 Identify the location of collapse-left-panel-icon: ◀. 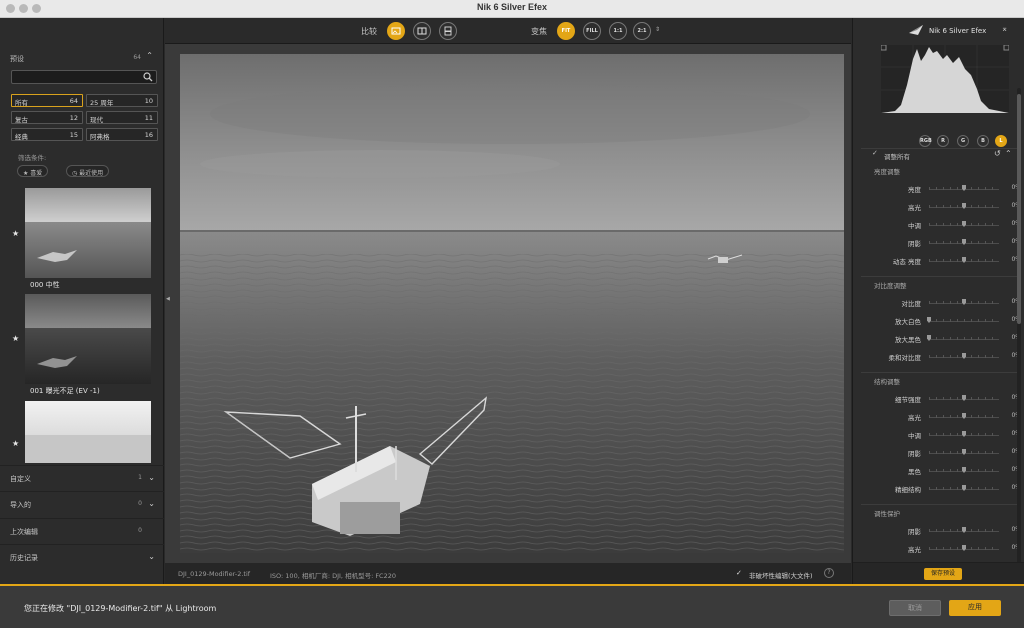
(168, 299).